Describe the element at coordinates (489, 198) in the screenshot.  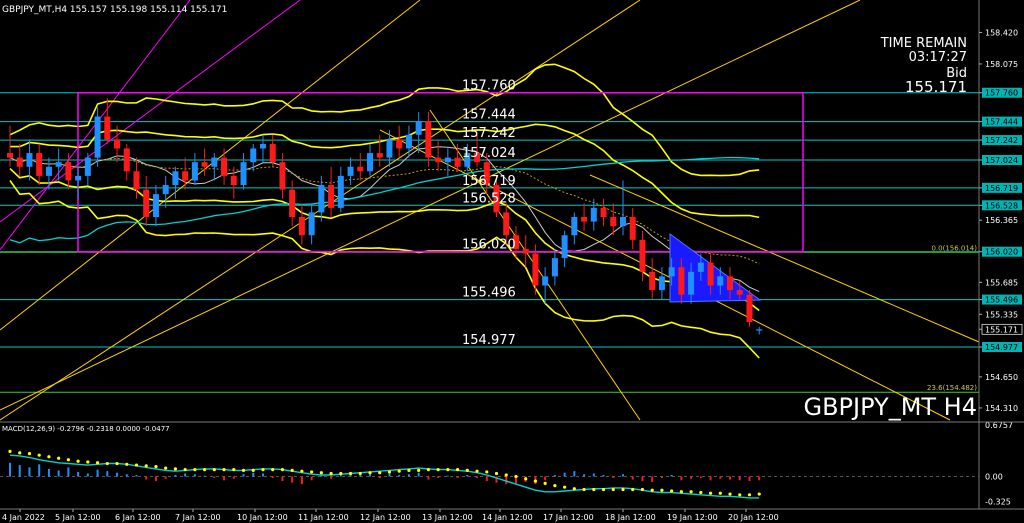
I see `level-label: 156.528` at that location.